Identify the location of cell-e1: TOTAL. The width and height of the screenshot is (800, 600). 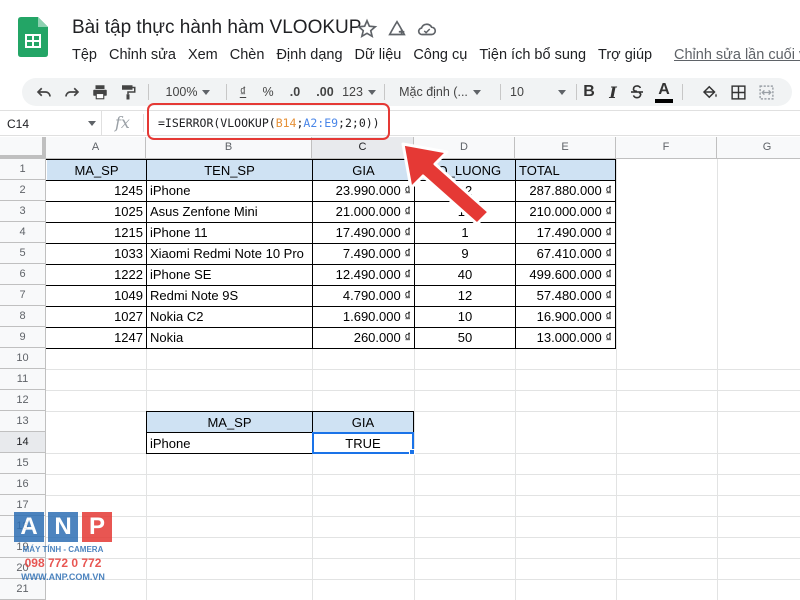
(565, 170).